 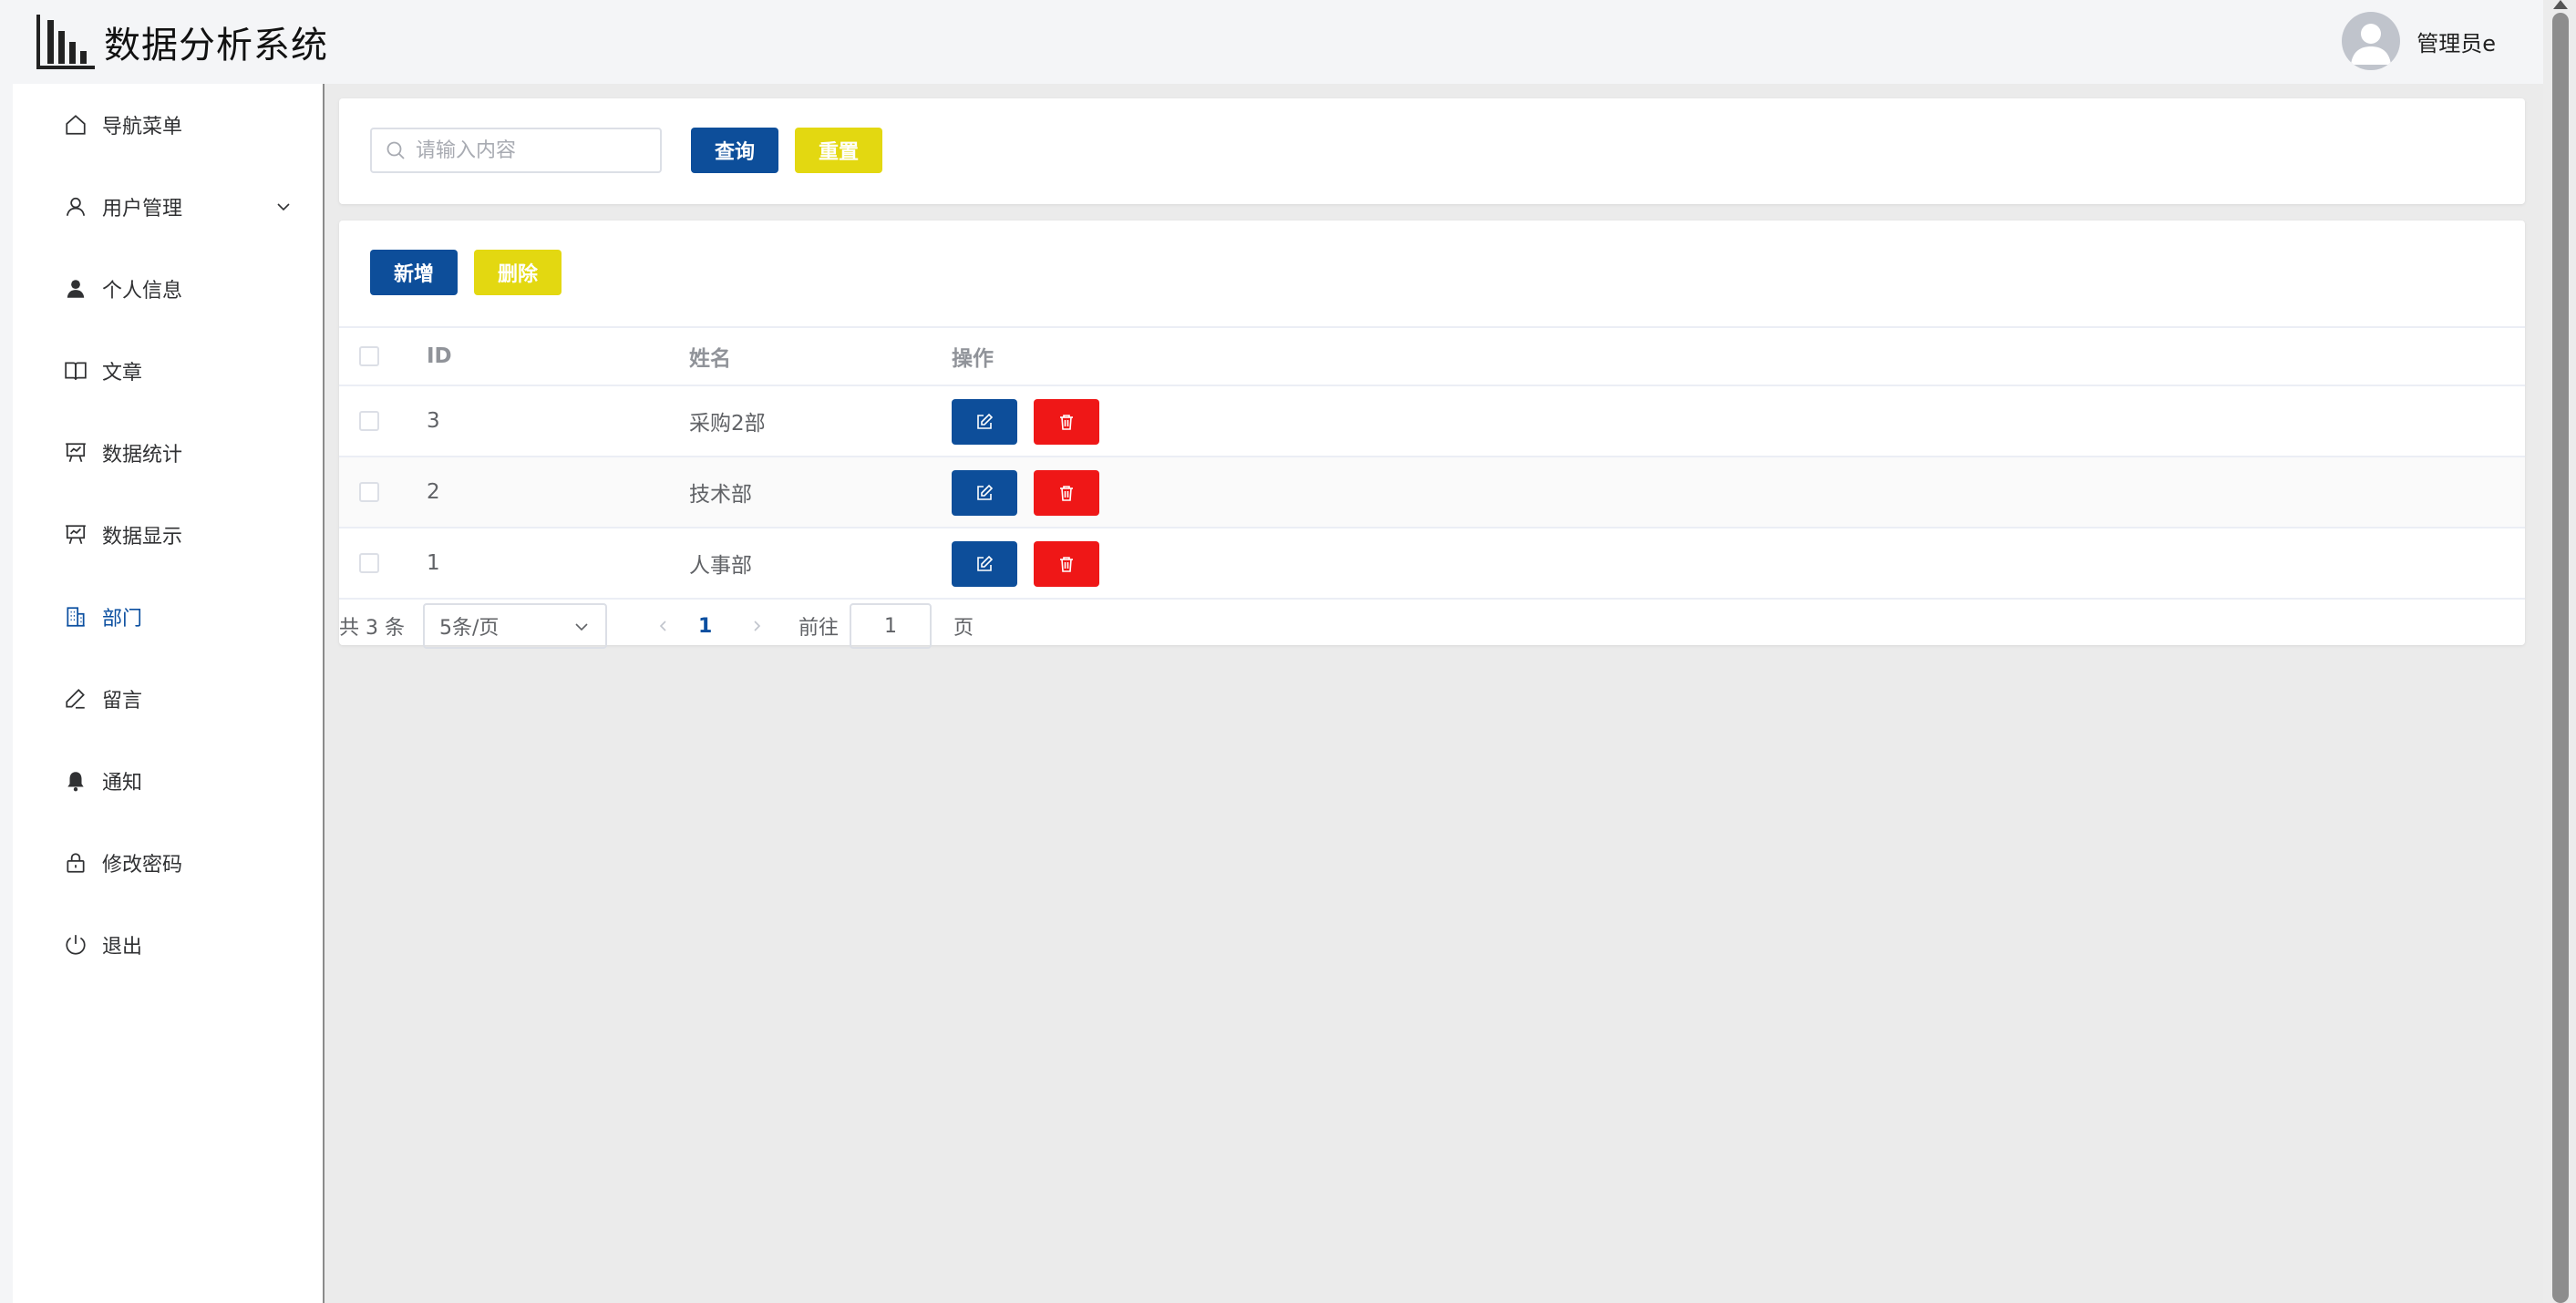 I want to click on select-all-checkbox, so click(x=369, y=356).